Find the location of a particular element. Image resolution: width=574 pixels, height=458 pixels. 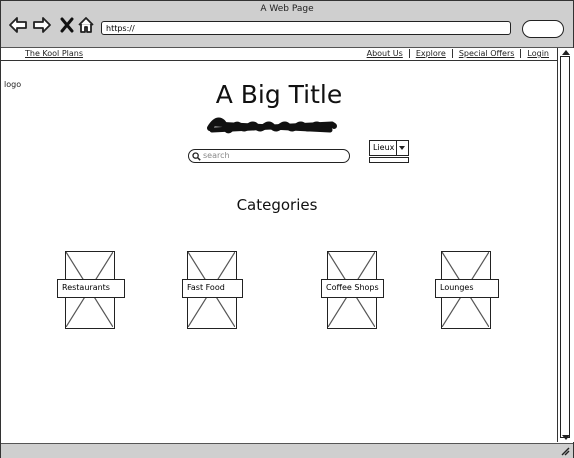

dropdown-selected-value: Lieux is located at coordinates (384, 147).